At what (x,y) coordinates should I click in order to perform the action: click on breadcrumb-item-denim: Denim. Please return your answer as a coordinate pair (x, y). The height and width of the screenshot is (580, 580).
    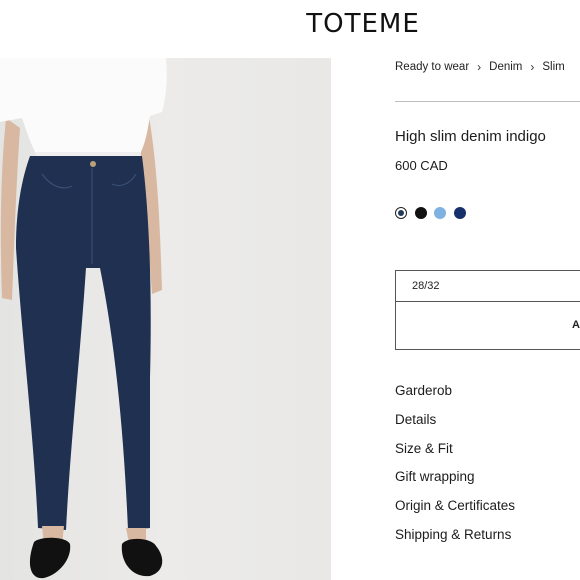
    Looking at the image, I should click on (505, 67).